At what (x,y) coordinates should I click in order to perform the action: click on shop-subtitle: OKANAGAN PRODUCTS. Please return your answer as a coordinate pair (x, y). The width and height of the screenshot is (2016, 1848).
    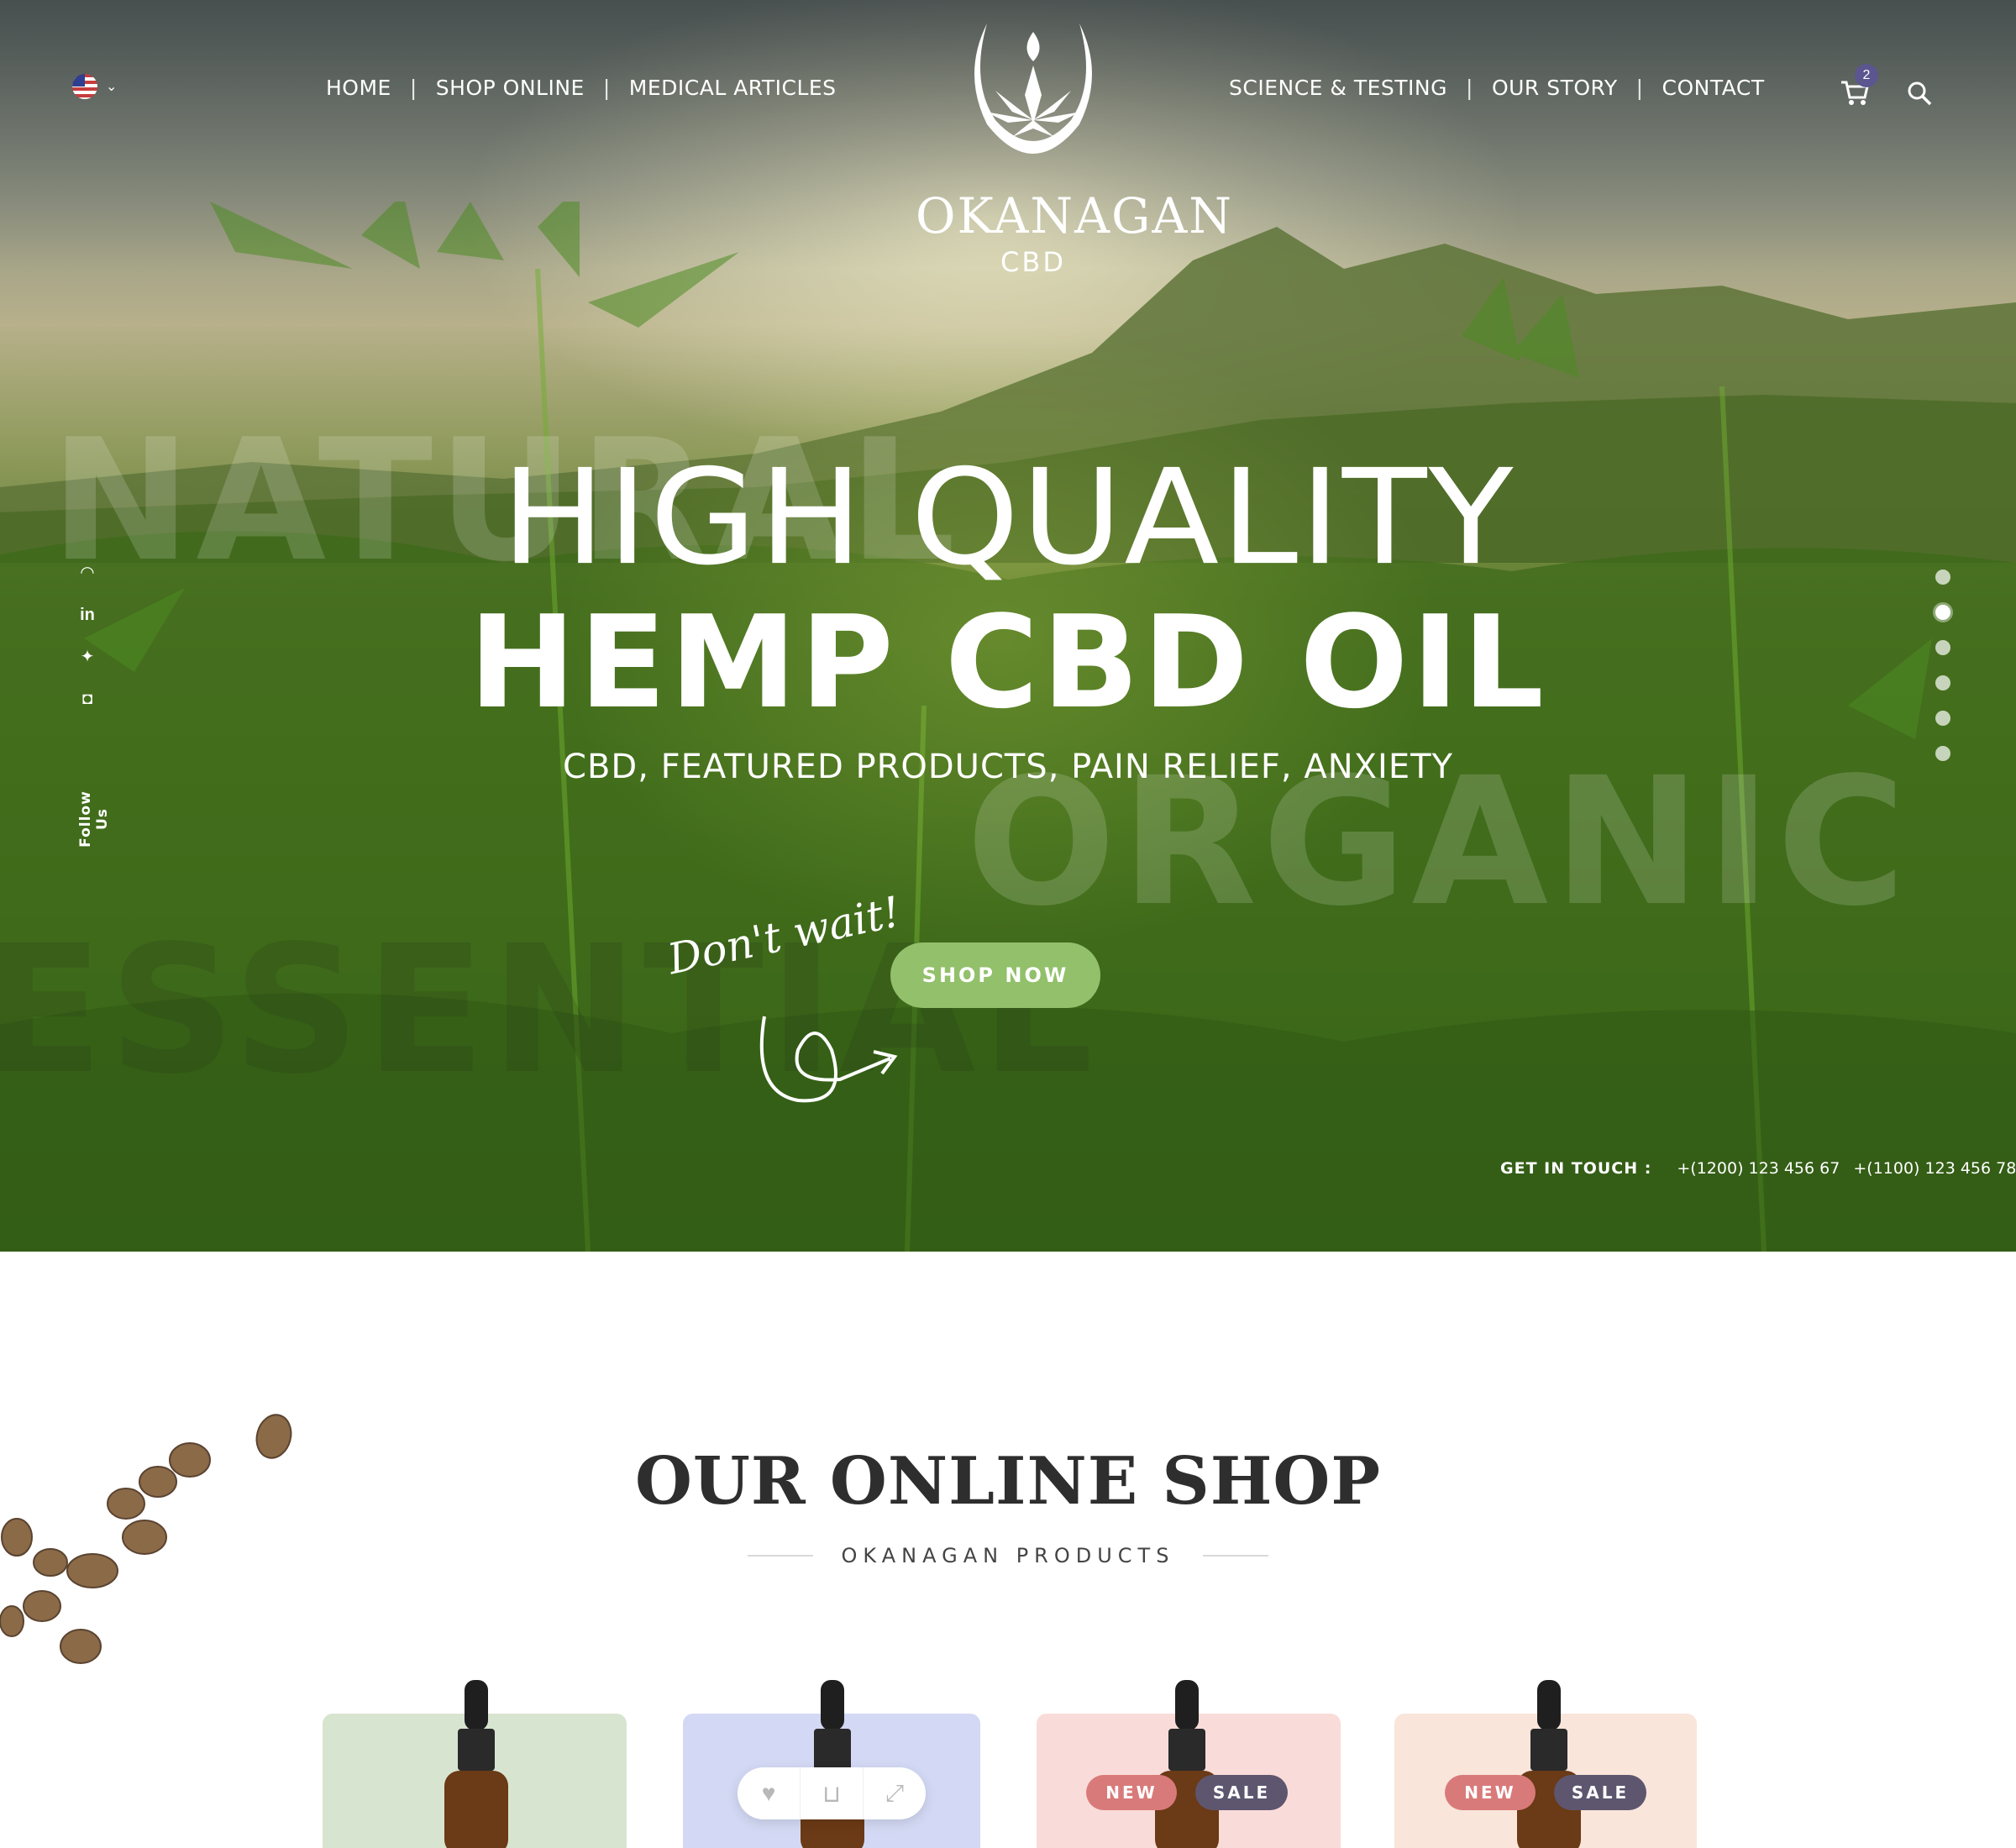
    Looking at the image, I should click on (1008, 1555).